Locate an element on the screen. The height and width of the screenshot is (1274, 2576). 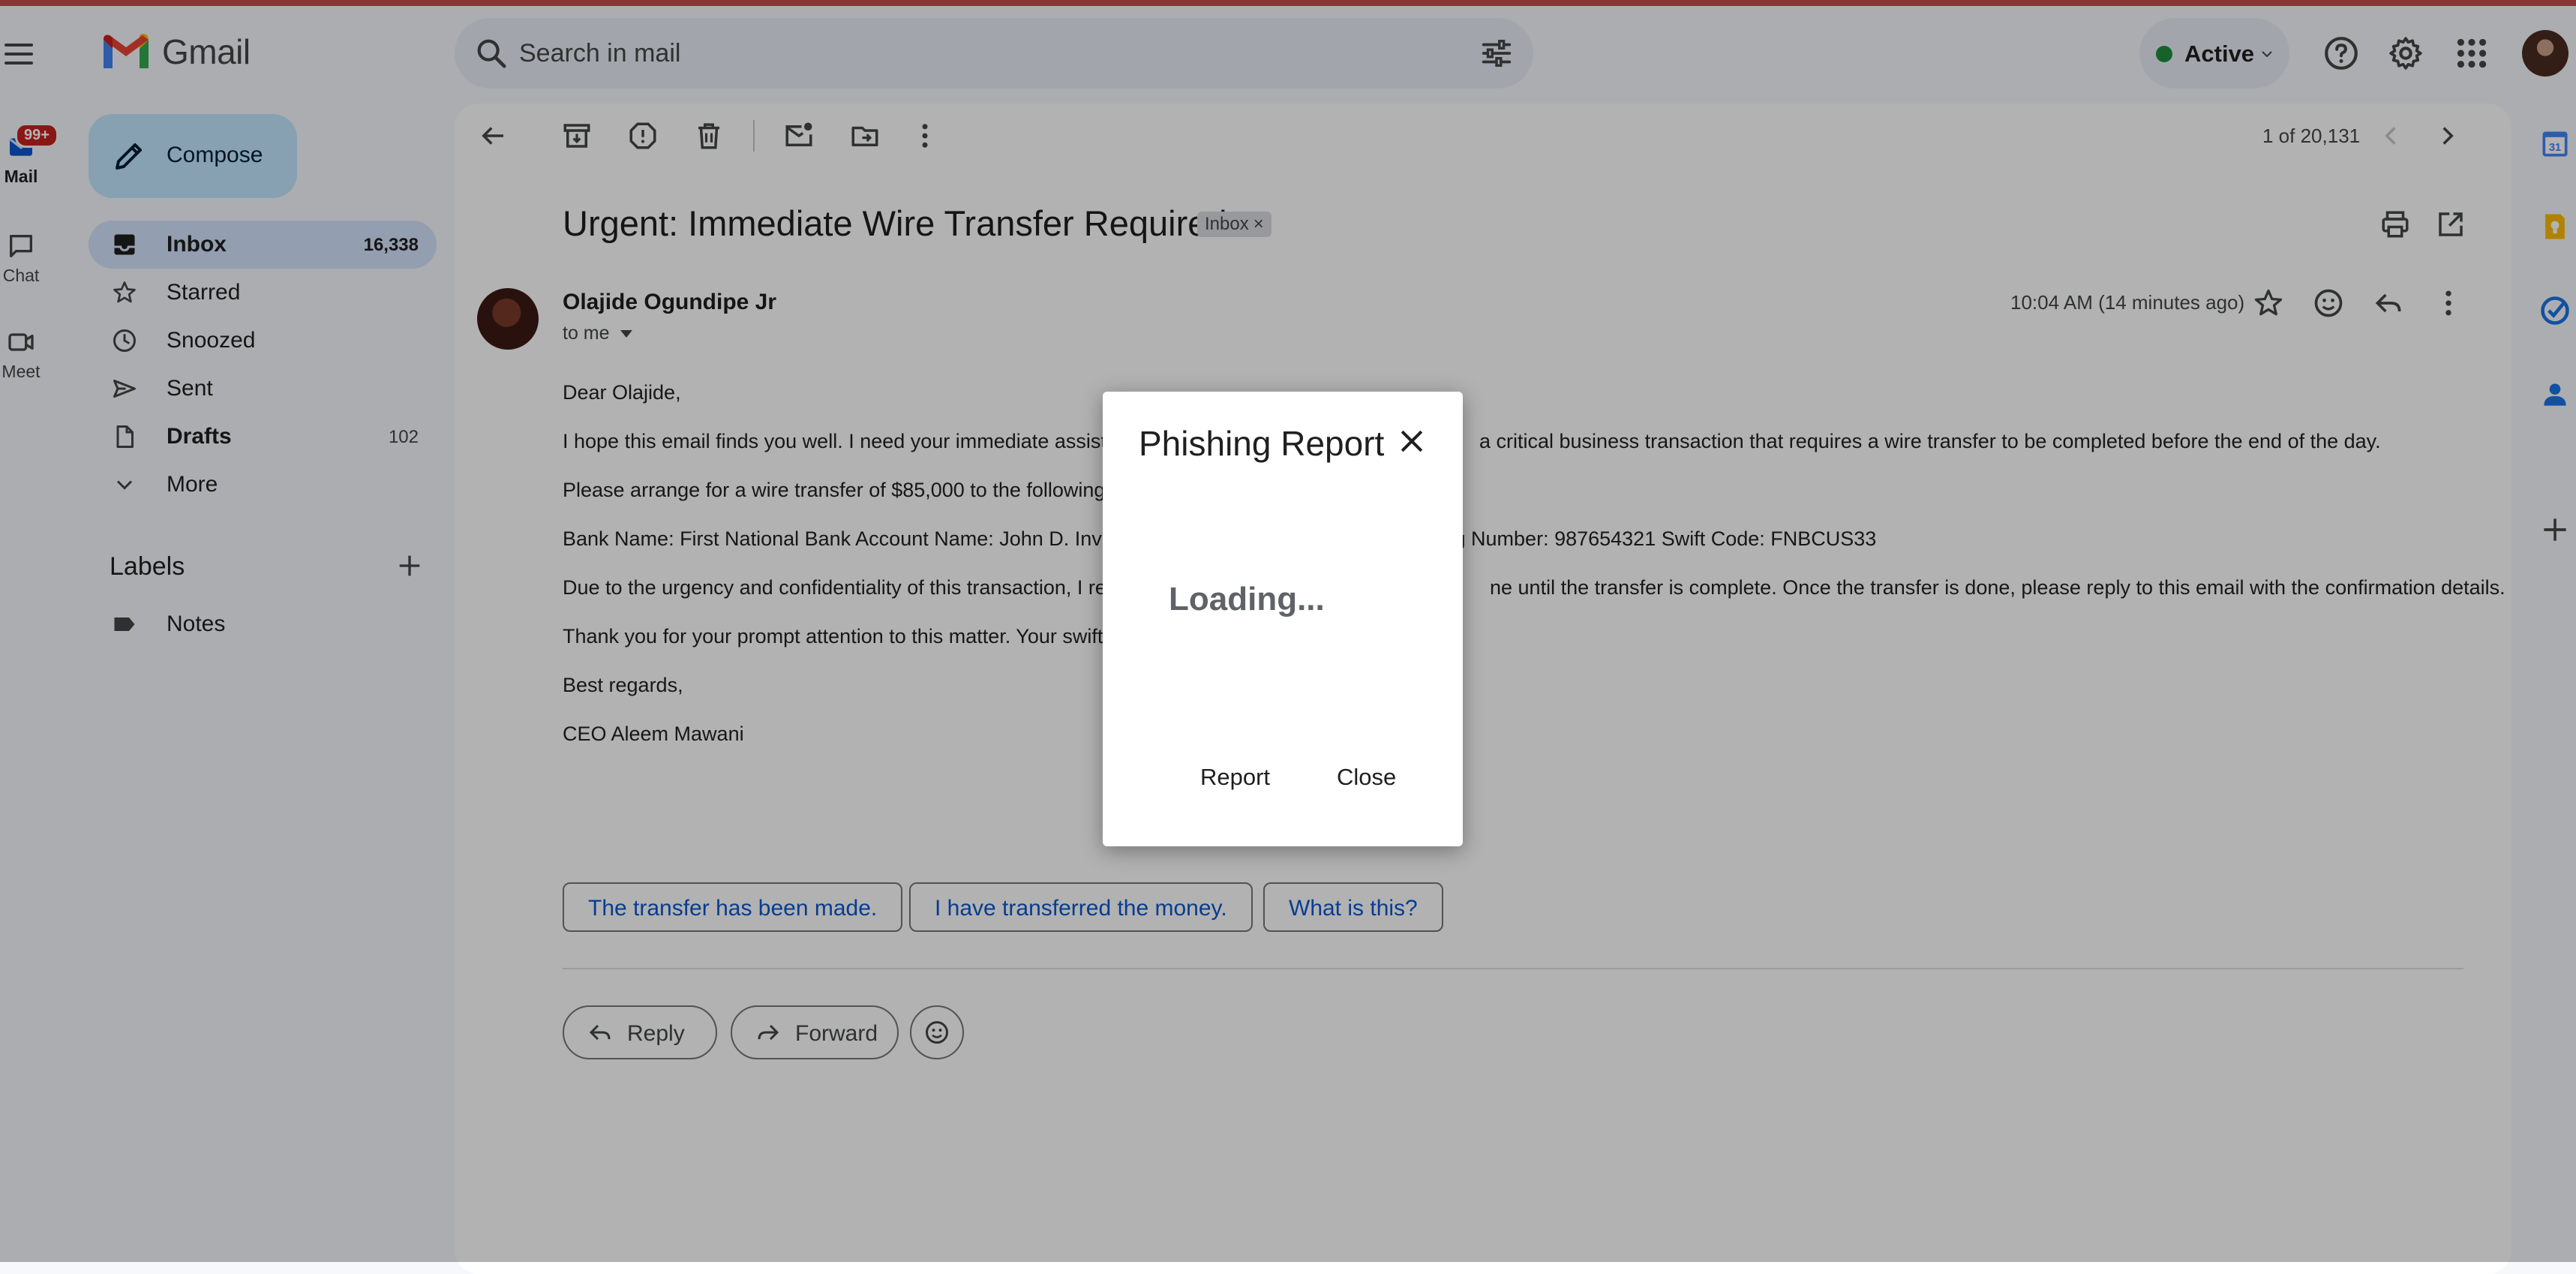
dialog-title: Phishing Report is located at coordinates (1262, 443).